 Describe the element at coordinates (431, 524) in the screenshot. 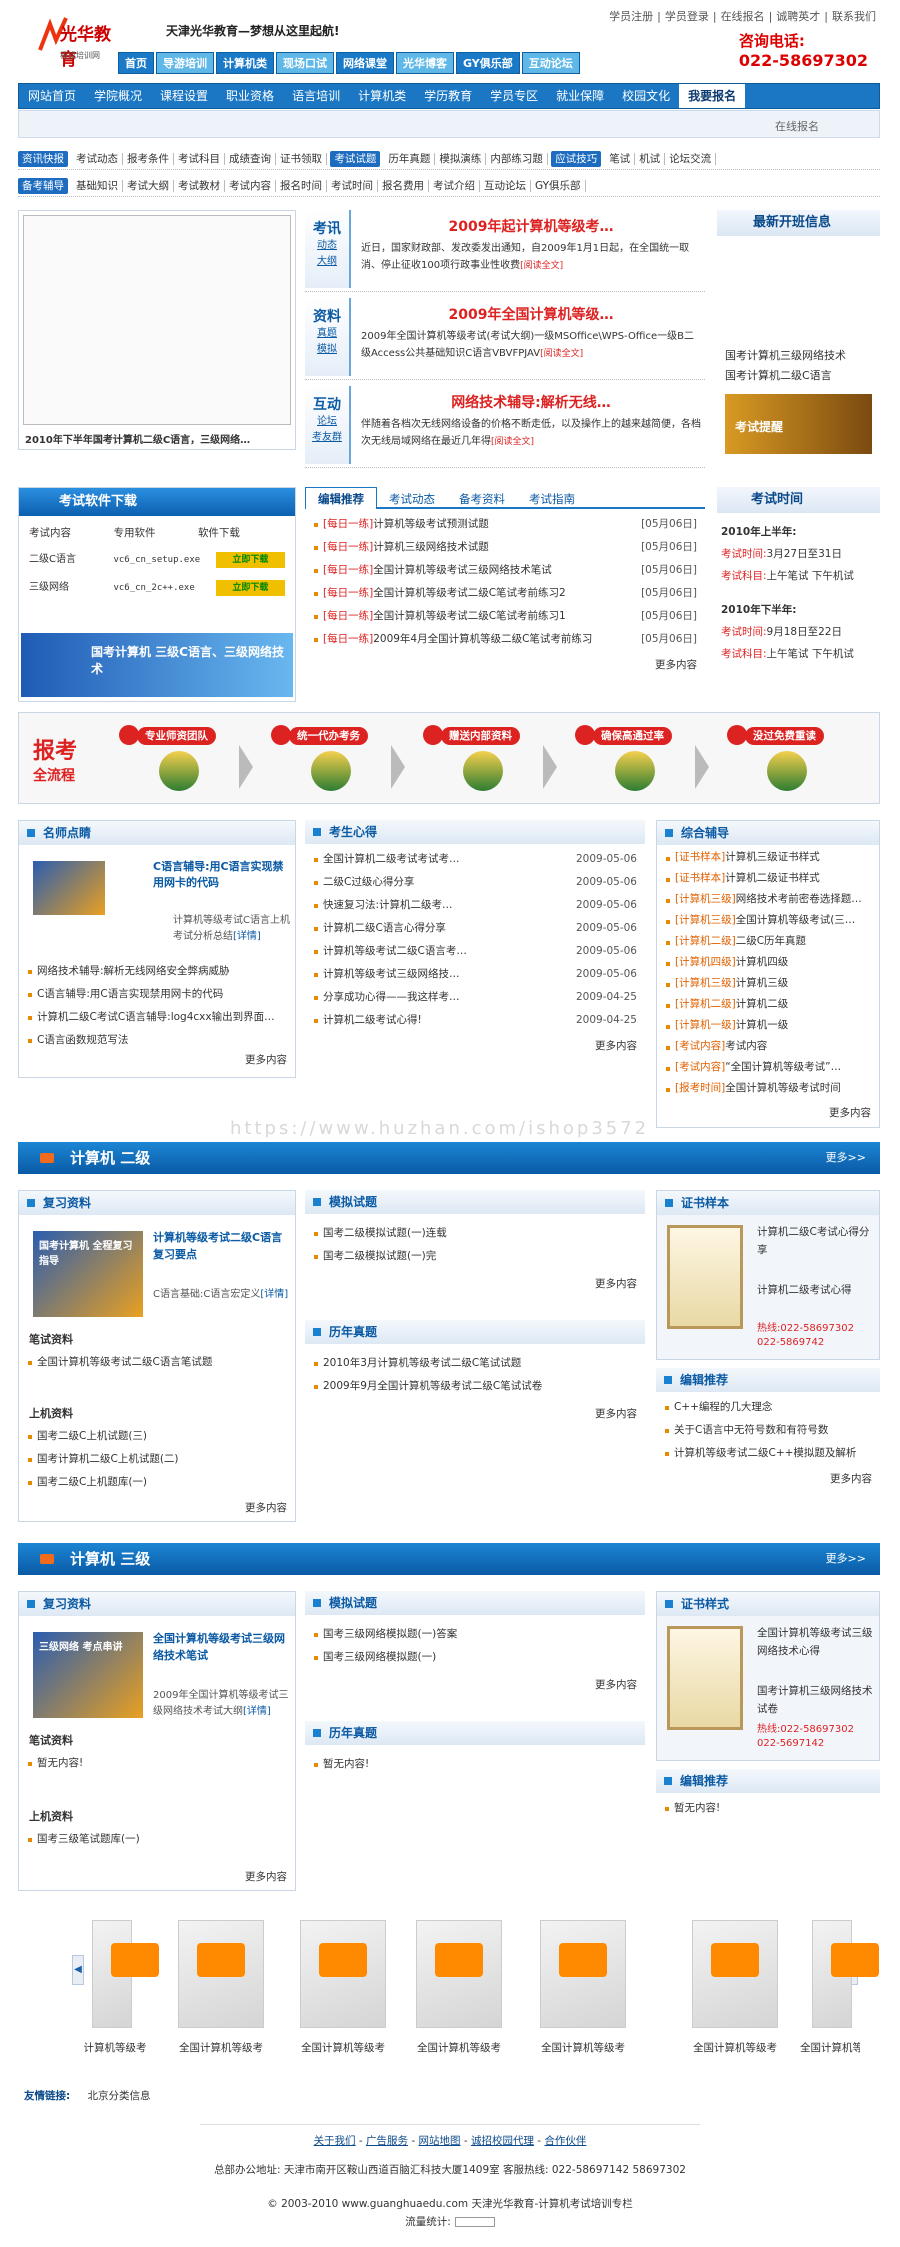

I see `item-title: 计算机等级考试预测试题` at that location.